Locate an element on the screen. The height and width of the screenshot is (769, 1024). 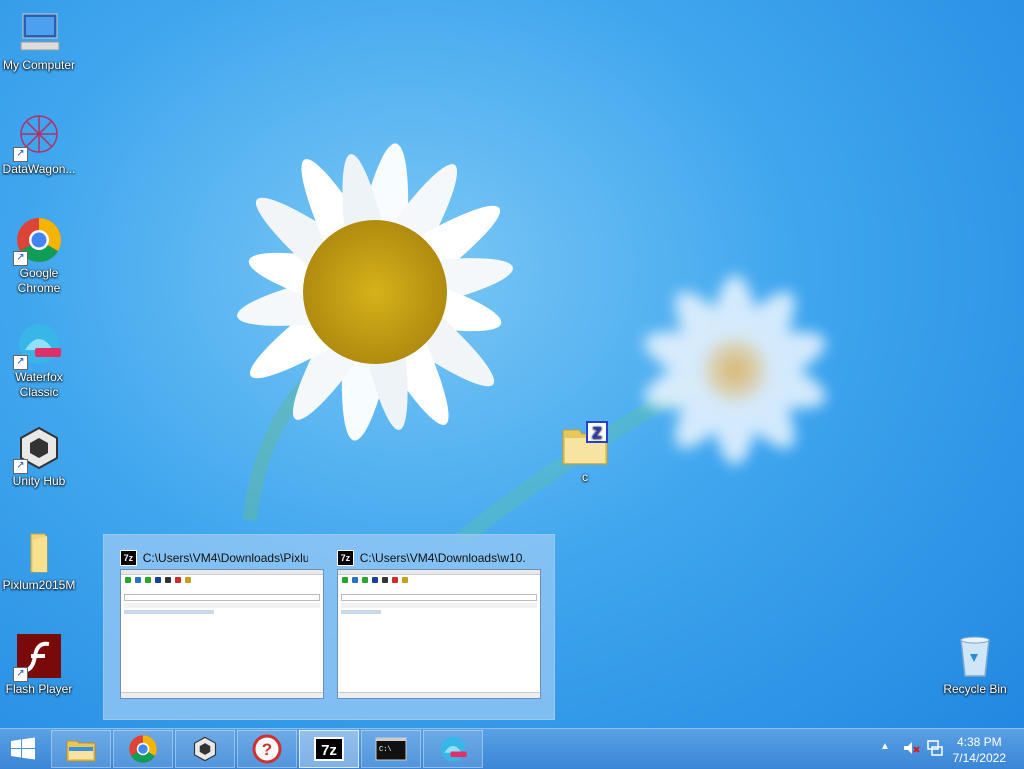
desktop-icon-flash-player: ↗ Flash Player is located at coordinates (39, 664).